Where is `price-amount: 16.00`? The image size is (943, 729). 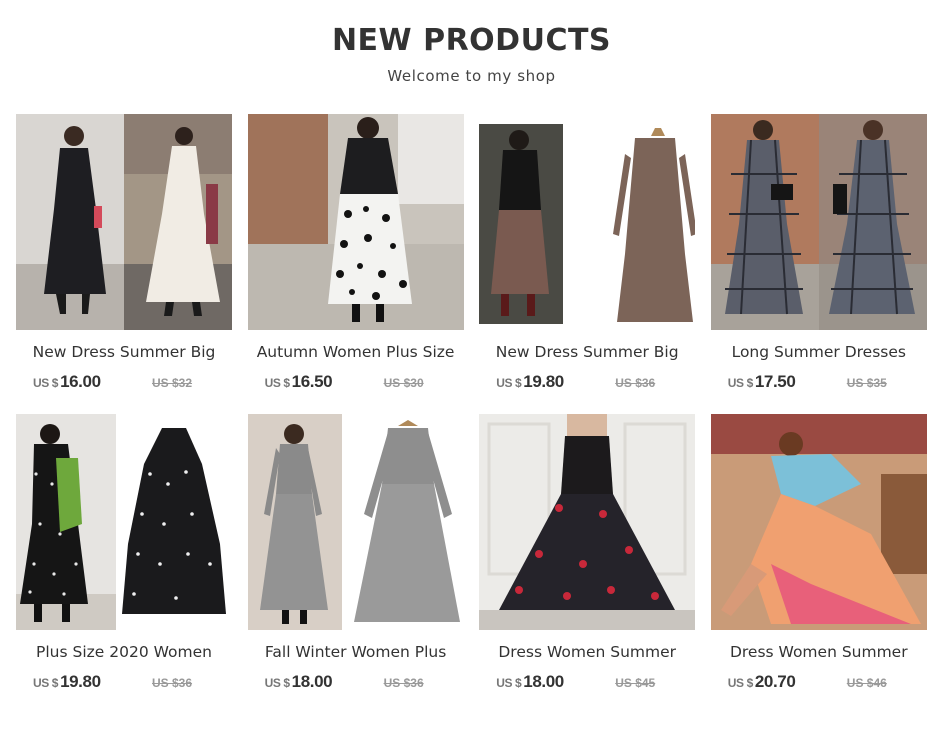 price-amount: 16.00 is located at coordinates (80, 381).